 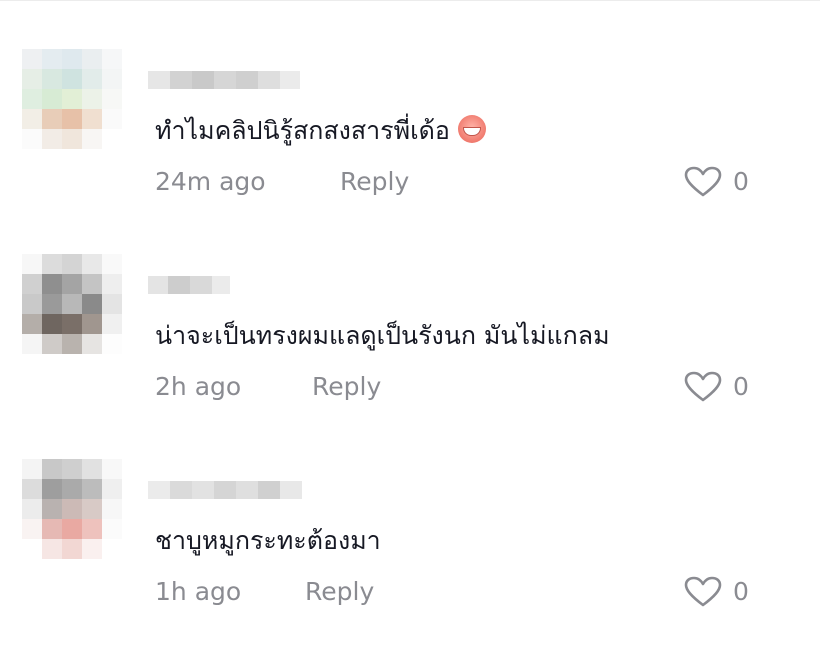 What do you see at coordinates (210, 181) in the screenshot?
I see `comment-timestamp: 24m ago` at bounding box center [210, 181].